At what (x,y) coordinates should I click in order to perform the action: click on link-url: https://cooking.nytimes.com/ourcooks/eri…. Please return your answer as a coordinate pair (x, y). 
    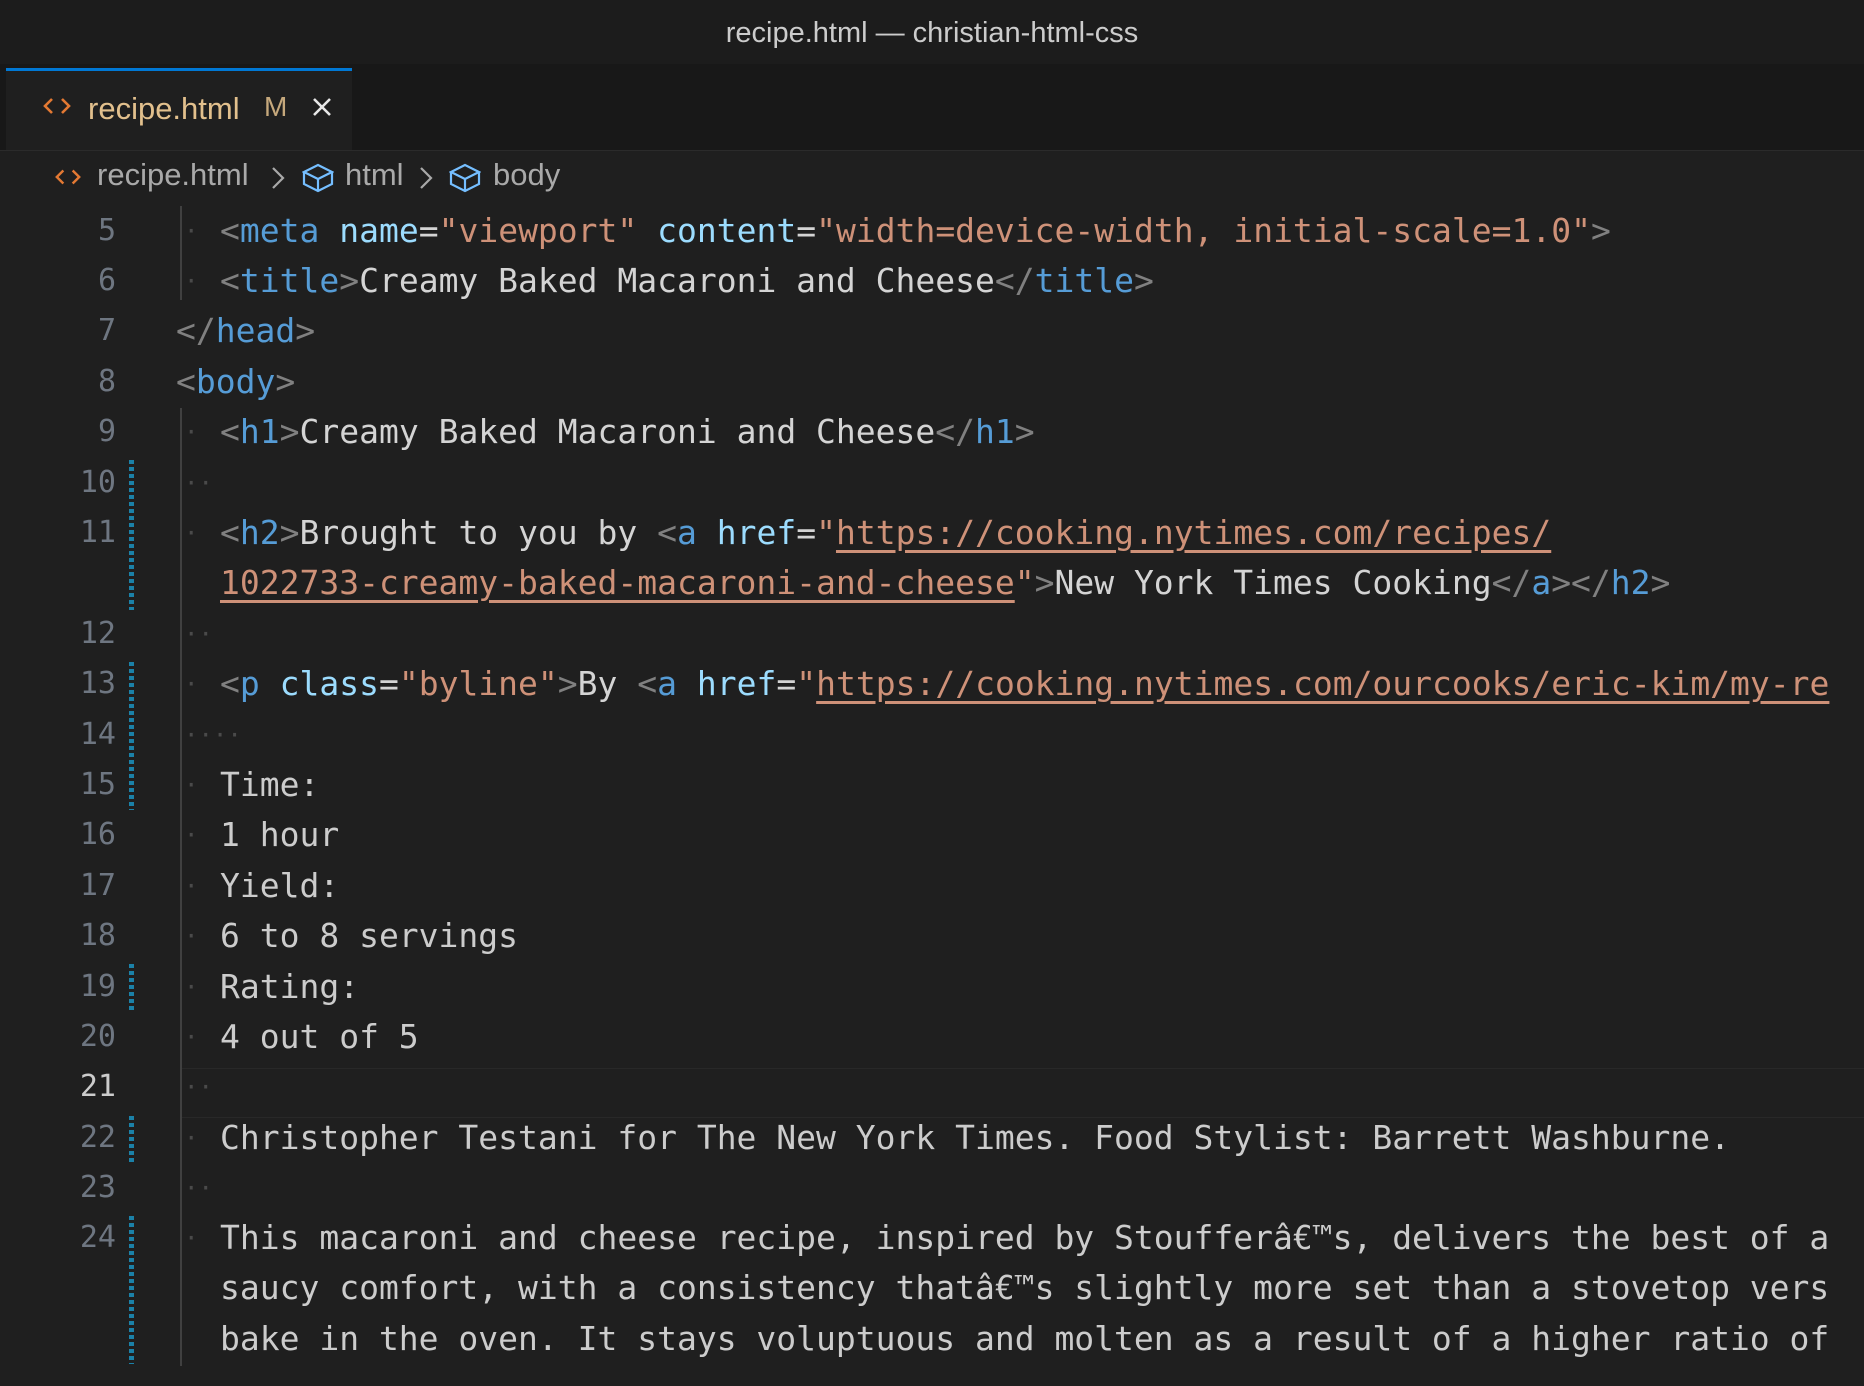
    Looking at the image, I should click on (1322, 683).